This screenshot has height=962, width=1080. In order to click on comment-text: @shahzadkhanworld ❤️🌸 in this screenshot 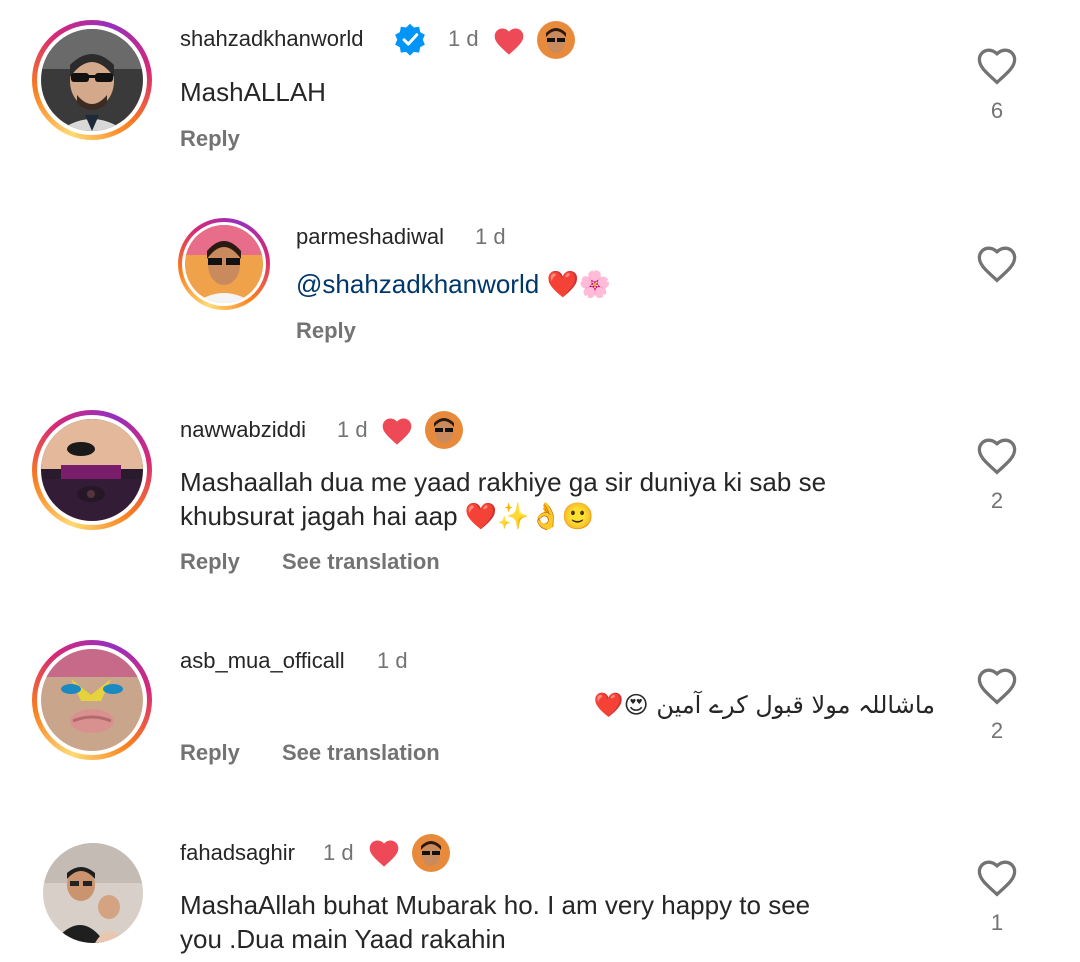, I will do `click(453, 284)`.